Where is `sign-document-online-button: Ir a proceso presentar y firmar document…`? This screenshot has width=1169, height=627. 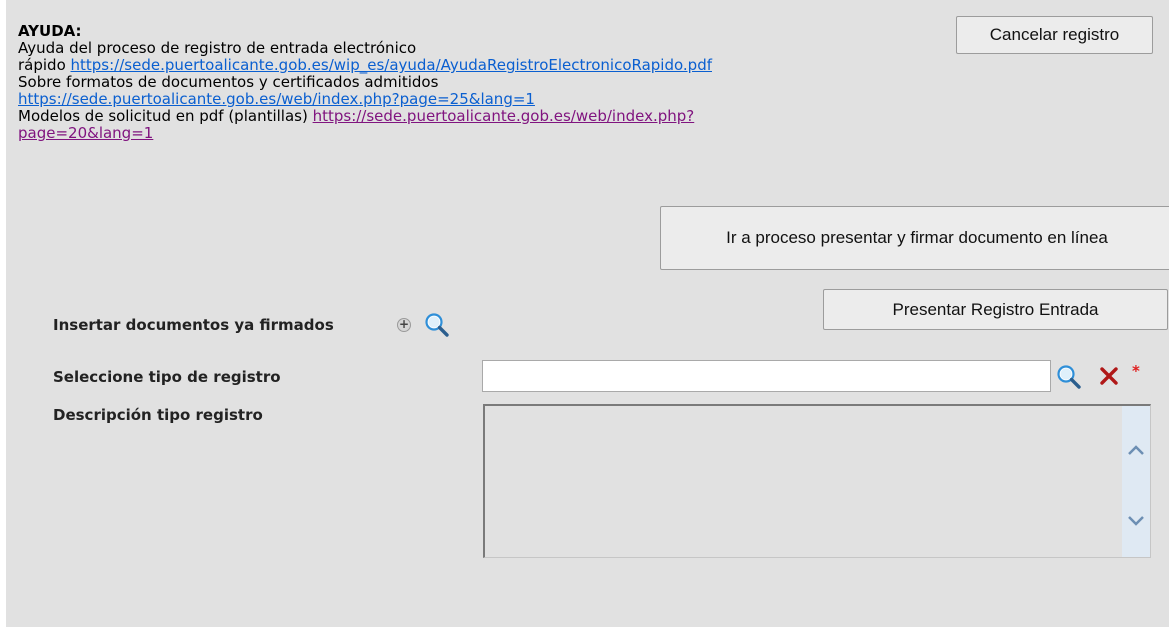 sign-document-online-button: Ir a proceso presentar y firmar document… is located at coordinates (914, 238).